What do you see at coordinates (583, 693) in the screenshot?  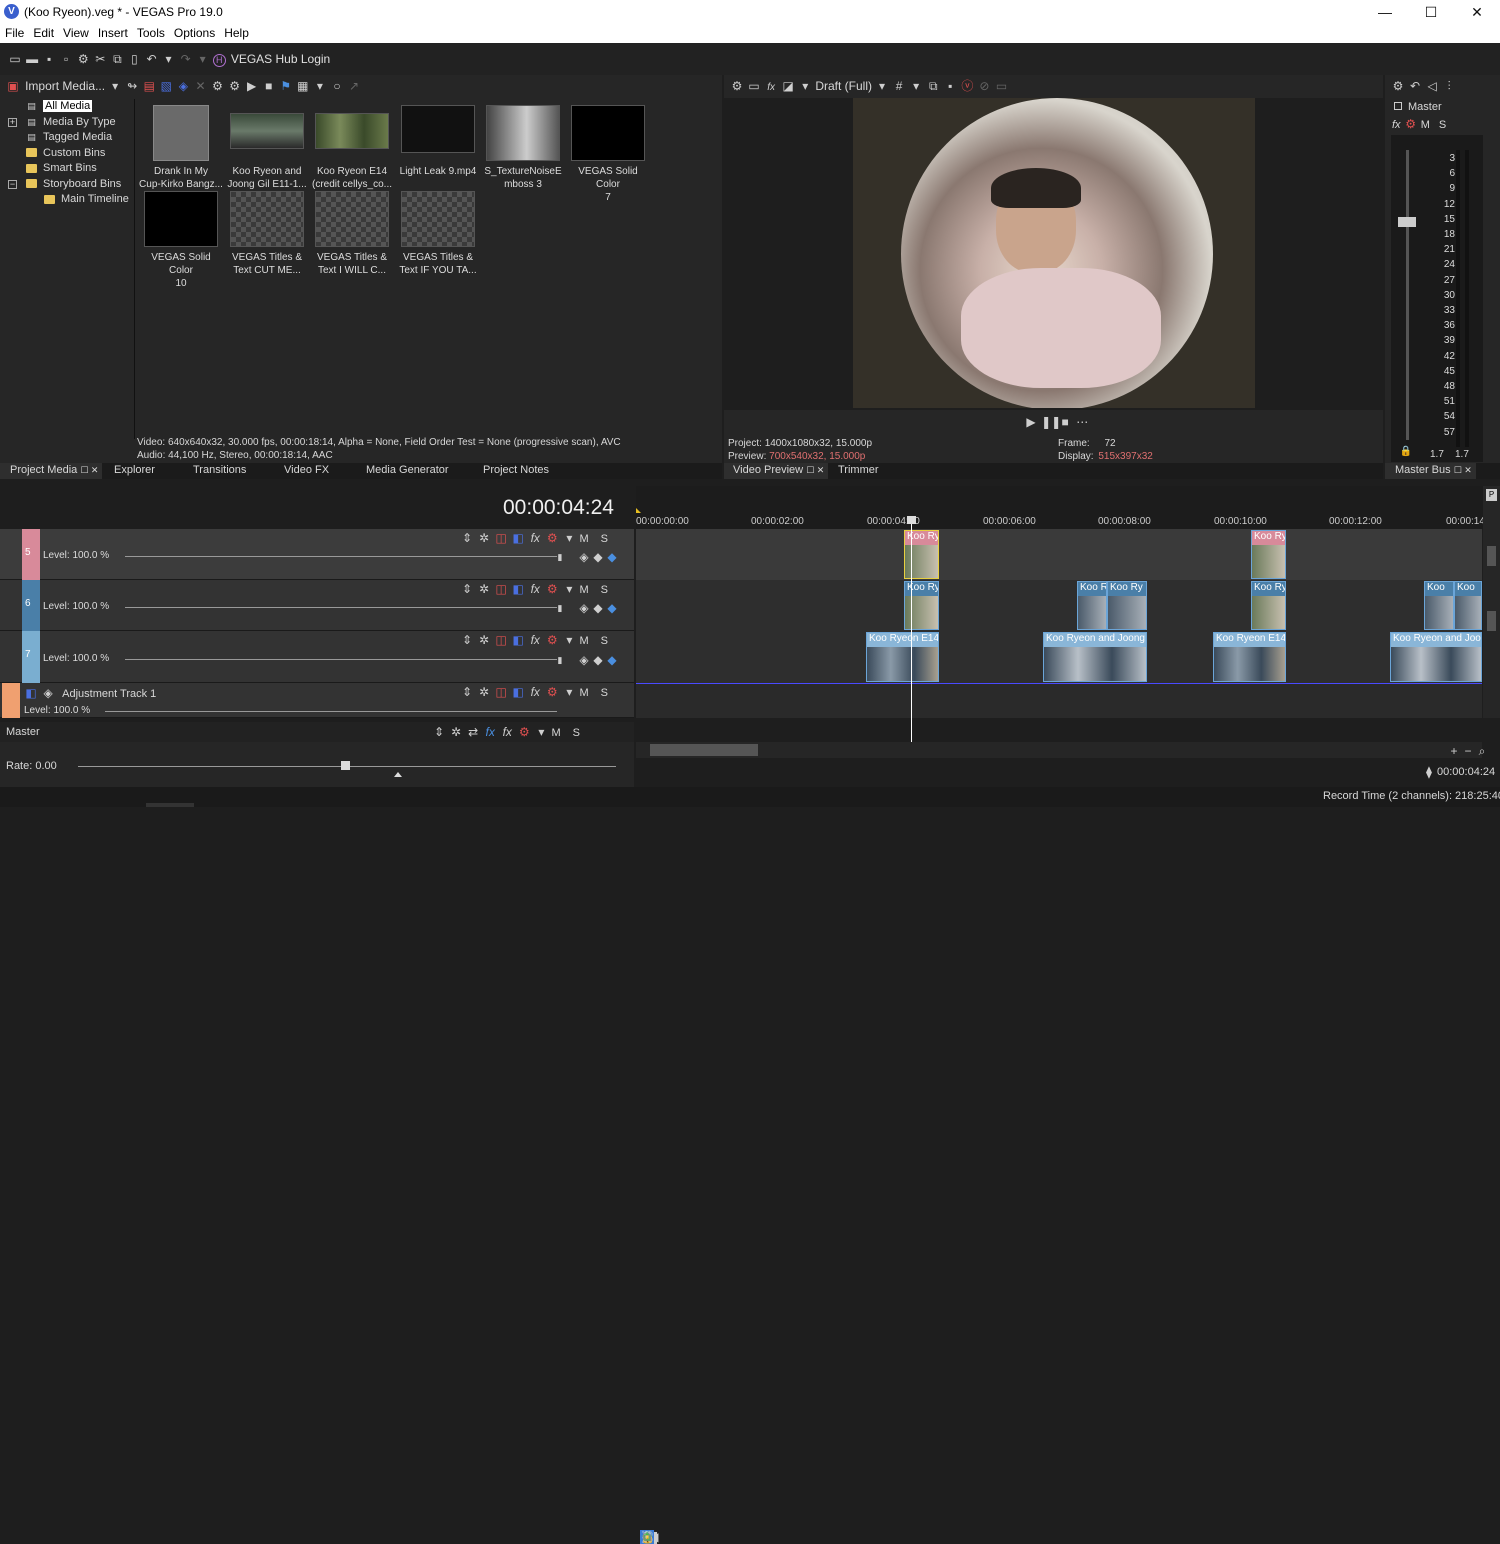 I see `adjustment-mute: M` at bounding box center [583, 693].